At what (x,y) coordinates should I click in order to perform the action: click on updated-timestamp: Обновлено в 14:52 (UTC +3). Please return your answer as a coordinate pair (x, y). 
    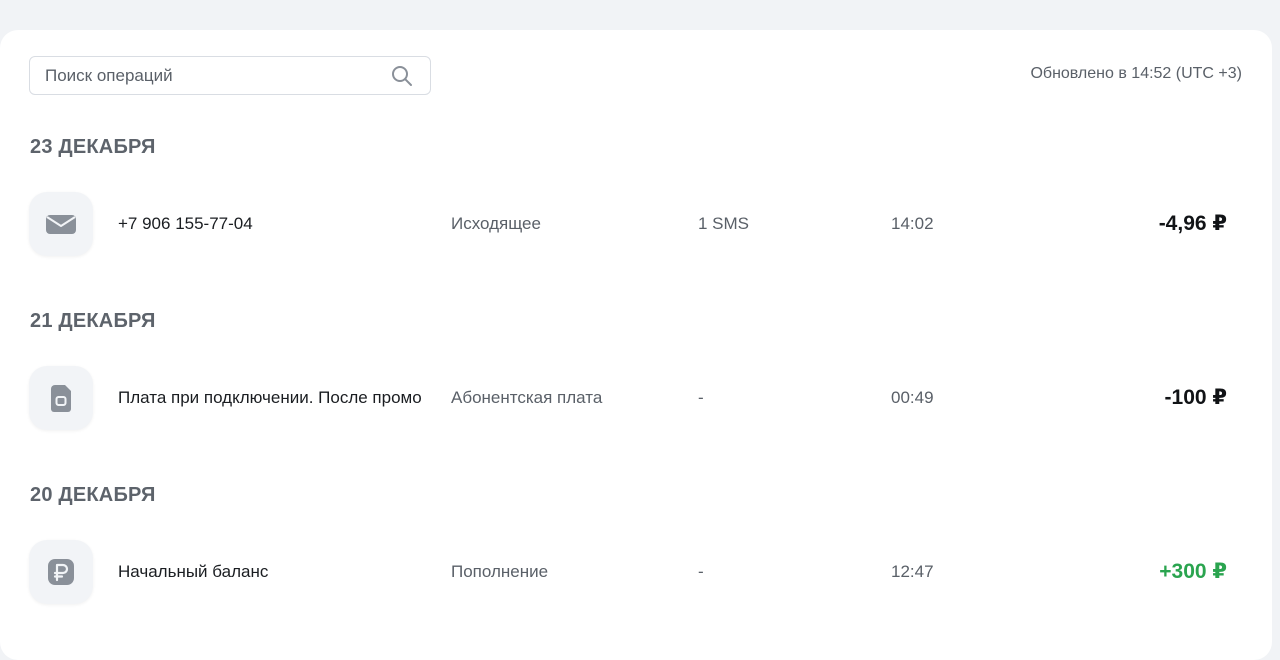
    Looking at the image, I should click on (1136, 73).